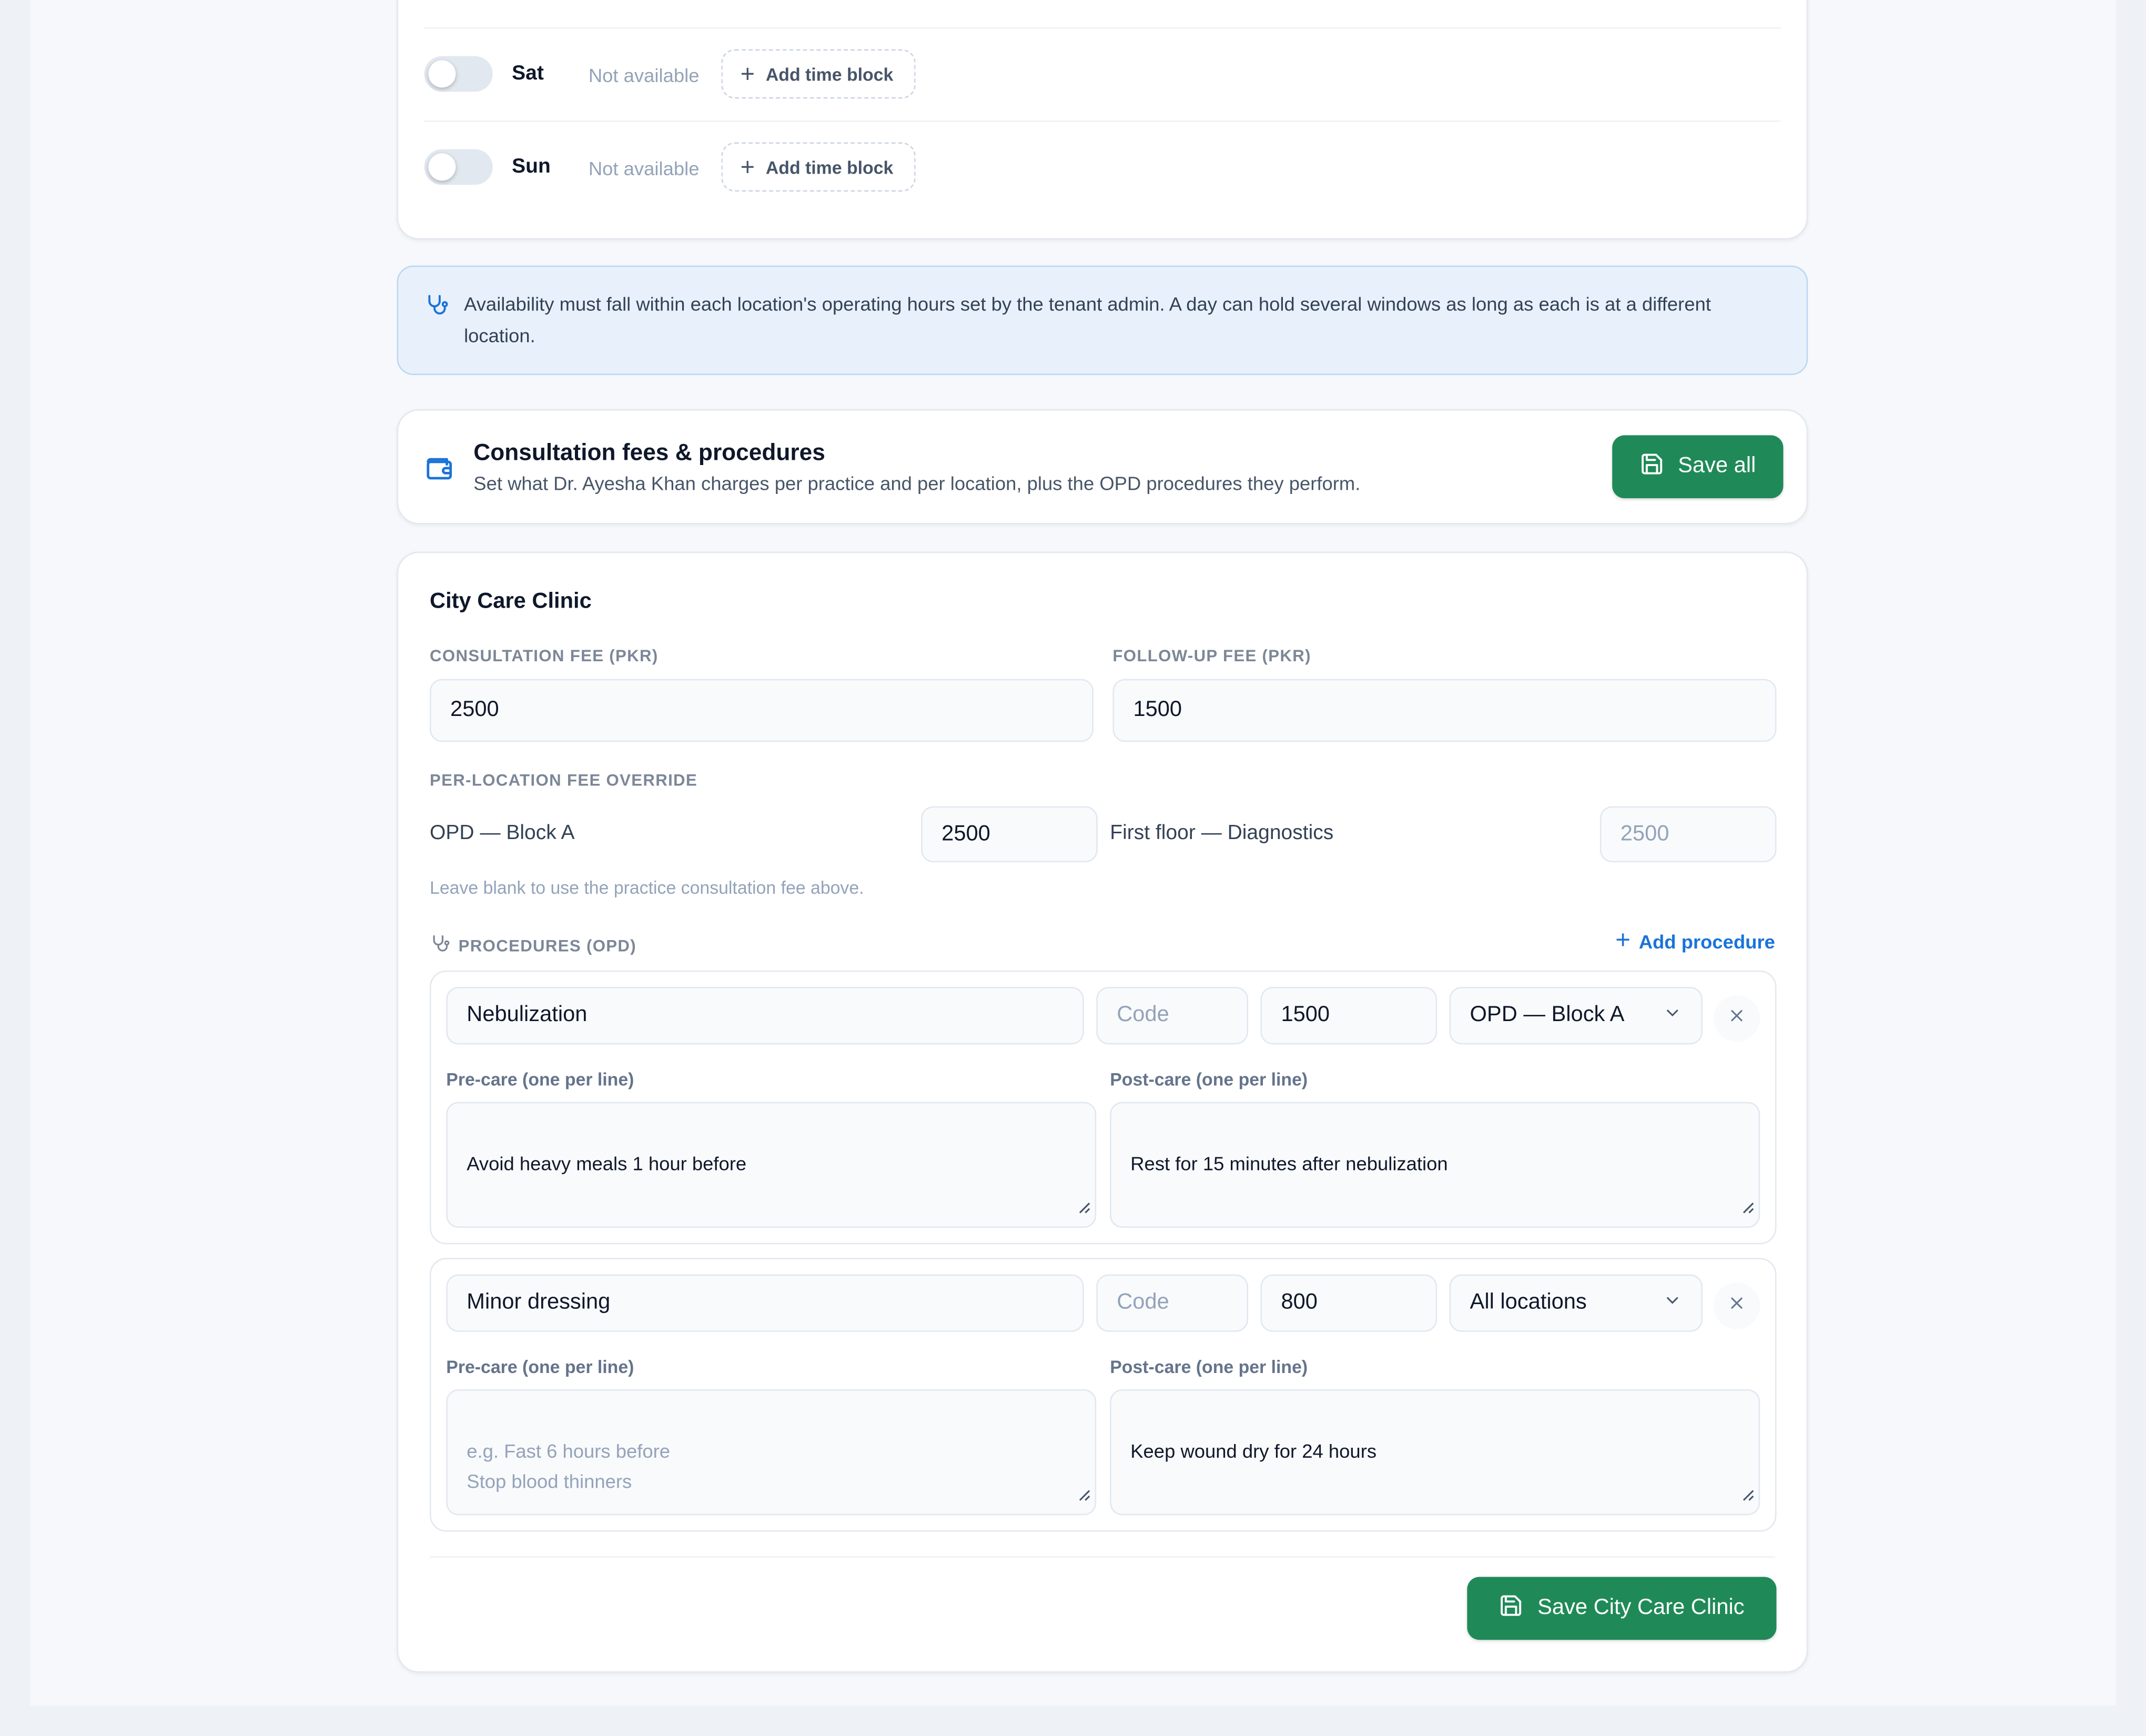  I want to click on post-care-text: Keep wound dry for 24 hours, so click(1254, 1451).